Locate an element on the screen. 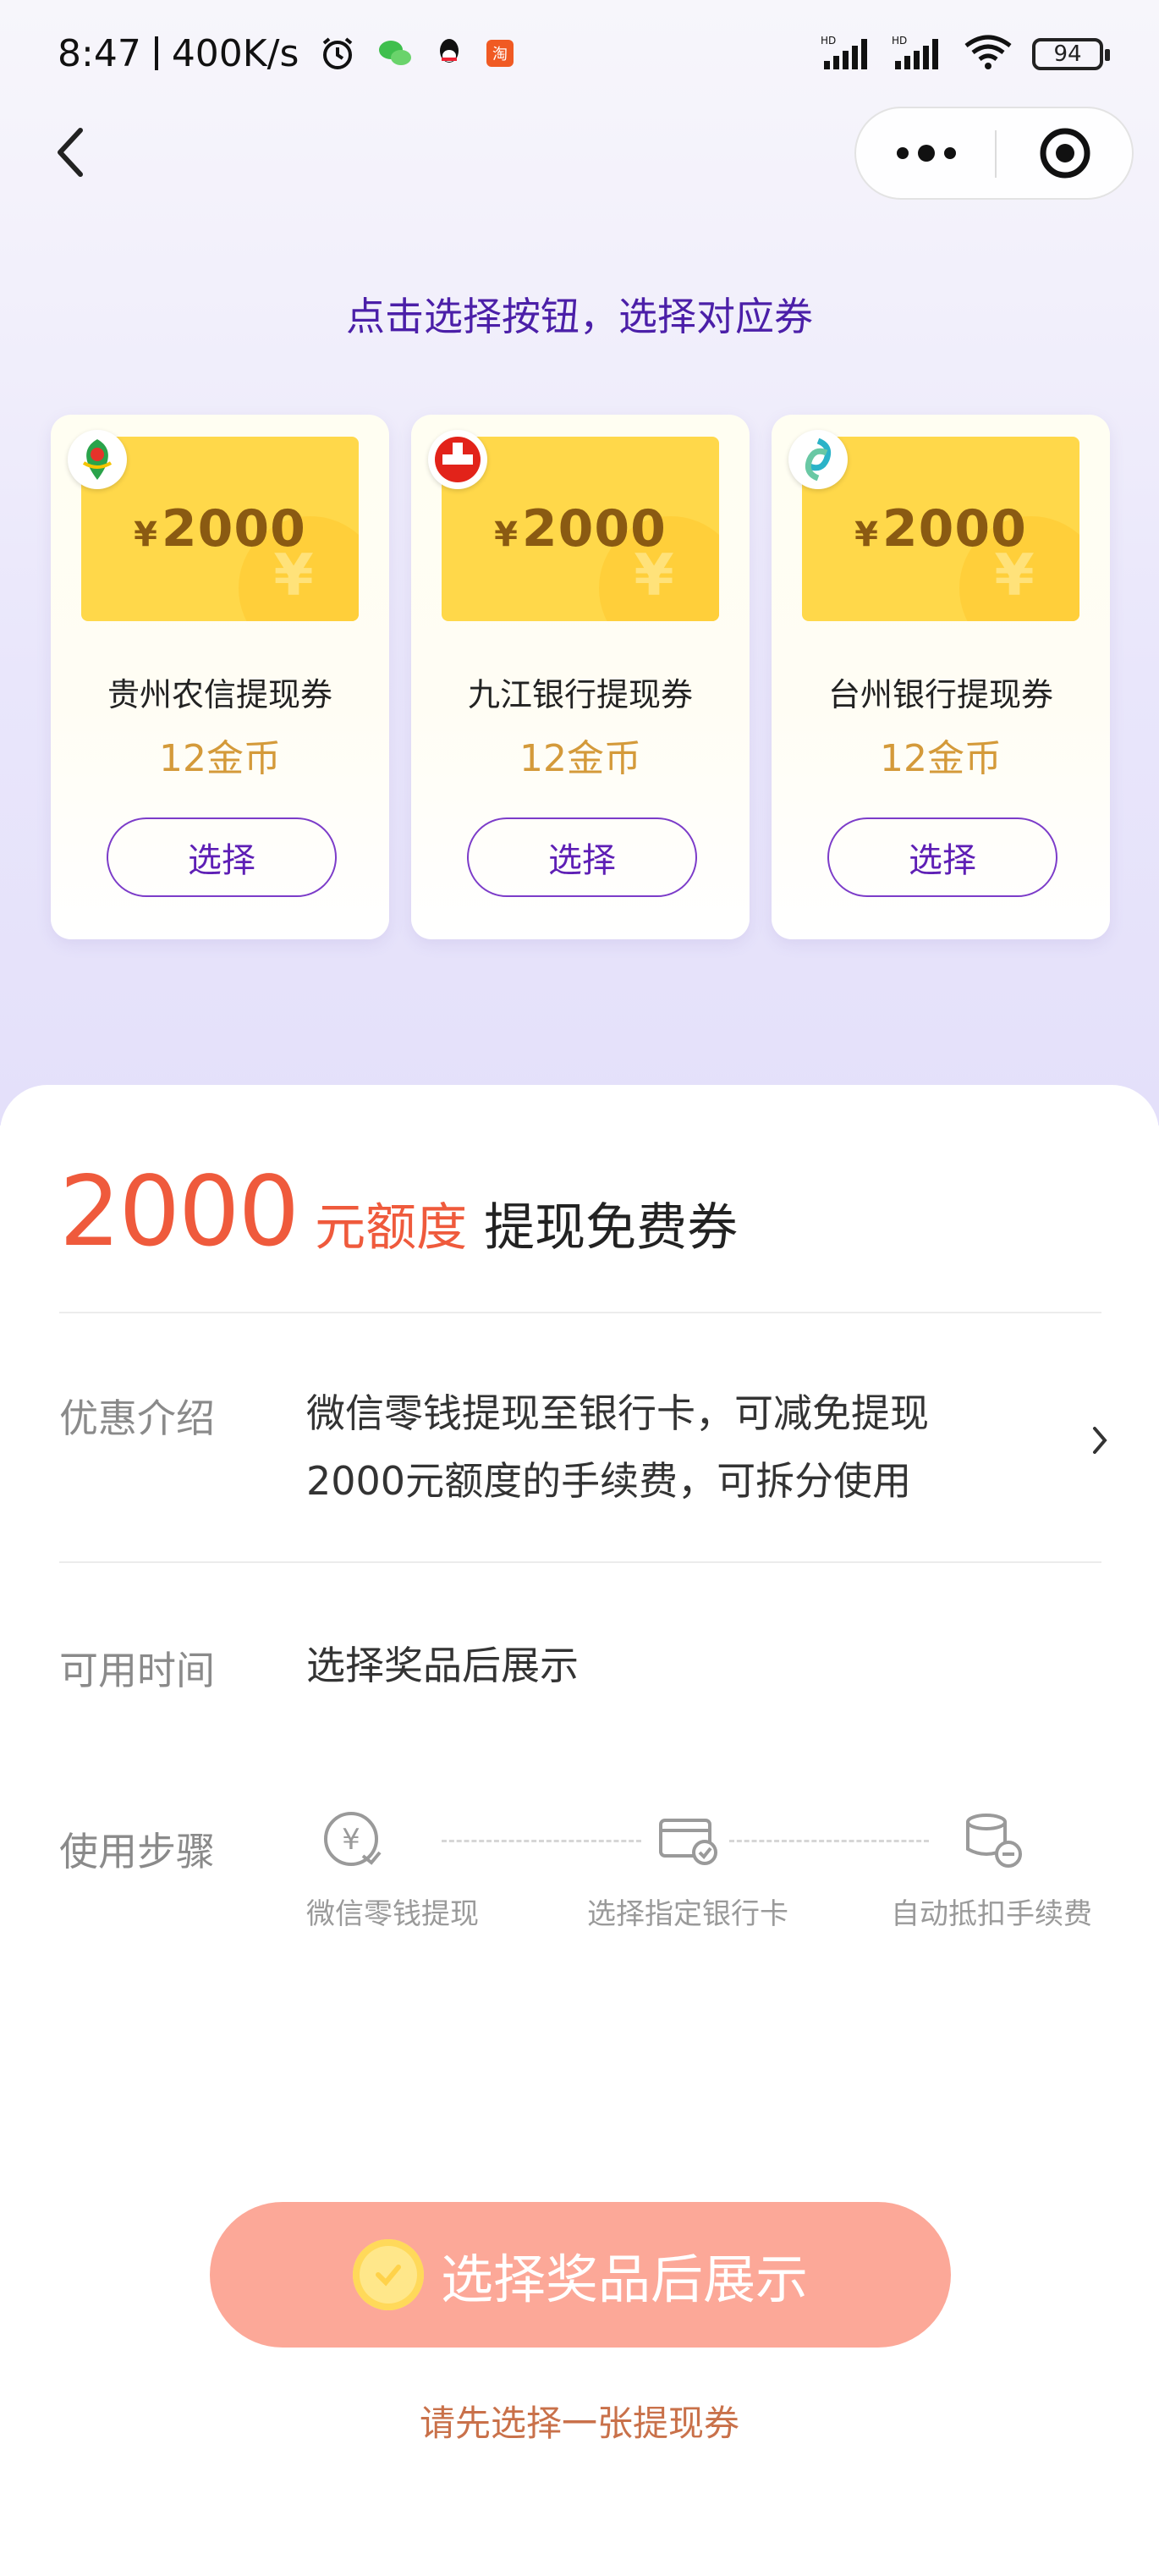 The width and height of the screenshot is (1159, 2576). status-left: 8:47 400K/s 淘 is located at coordinates (286, 53).